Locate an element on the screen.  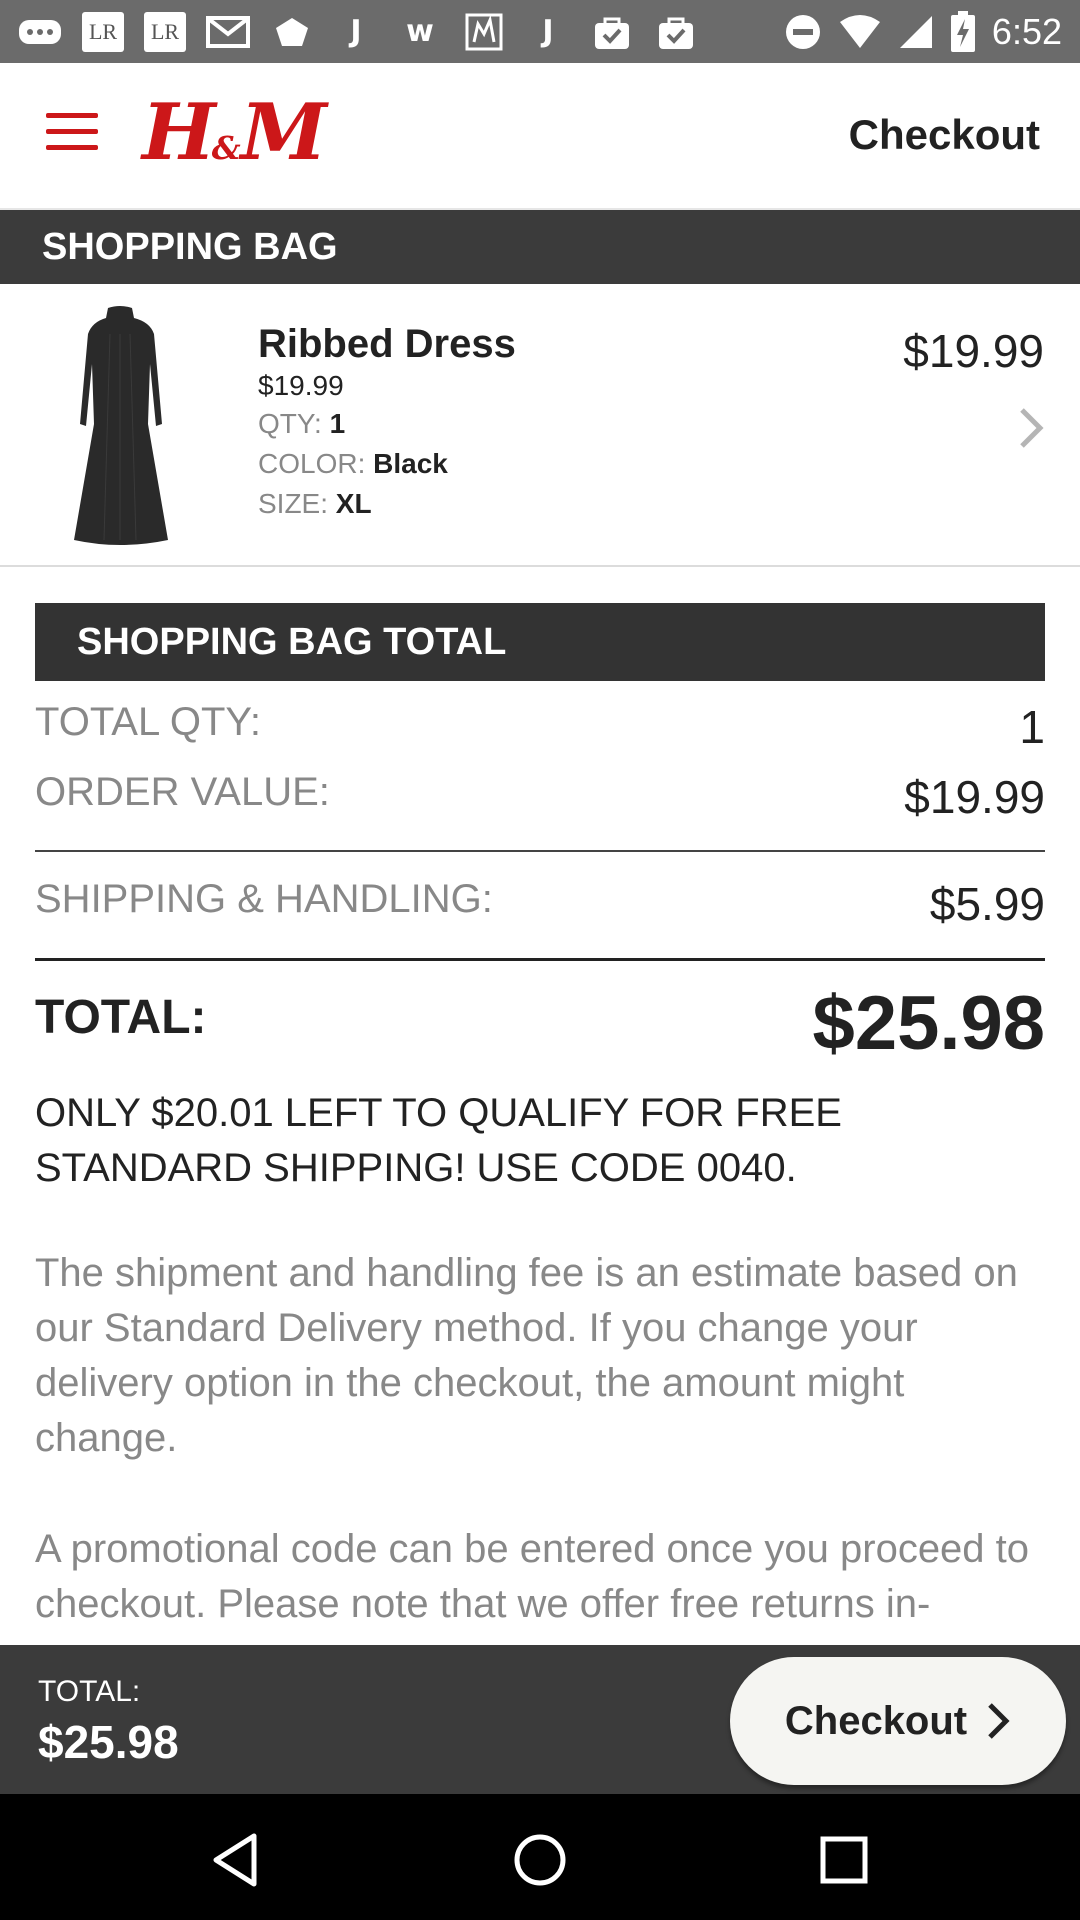
back-icon is located at coordinates (236, 1860).